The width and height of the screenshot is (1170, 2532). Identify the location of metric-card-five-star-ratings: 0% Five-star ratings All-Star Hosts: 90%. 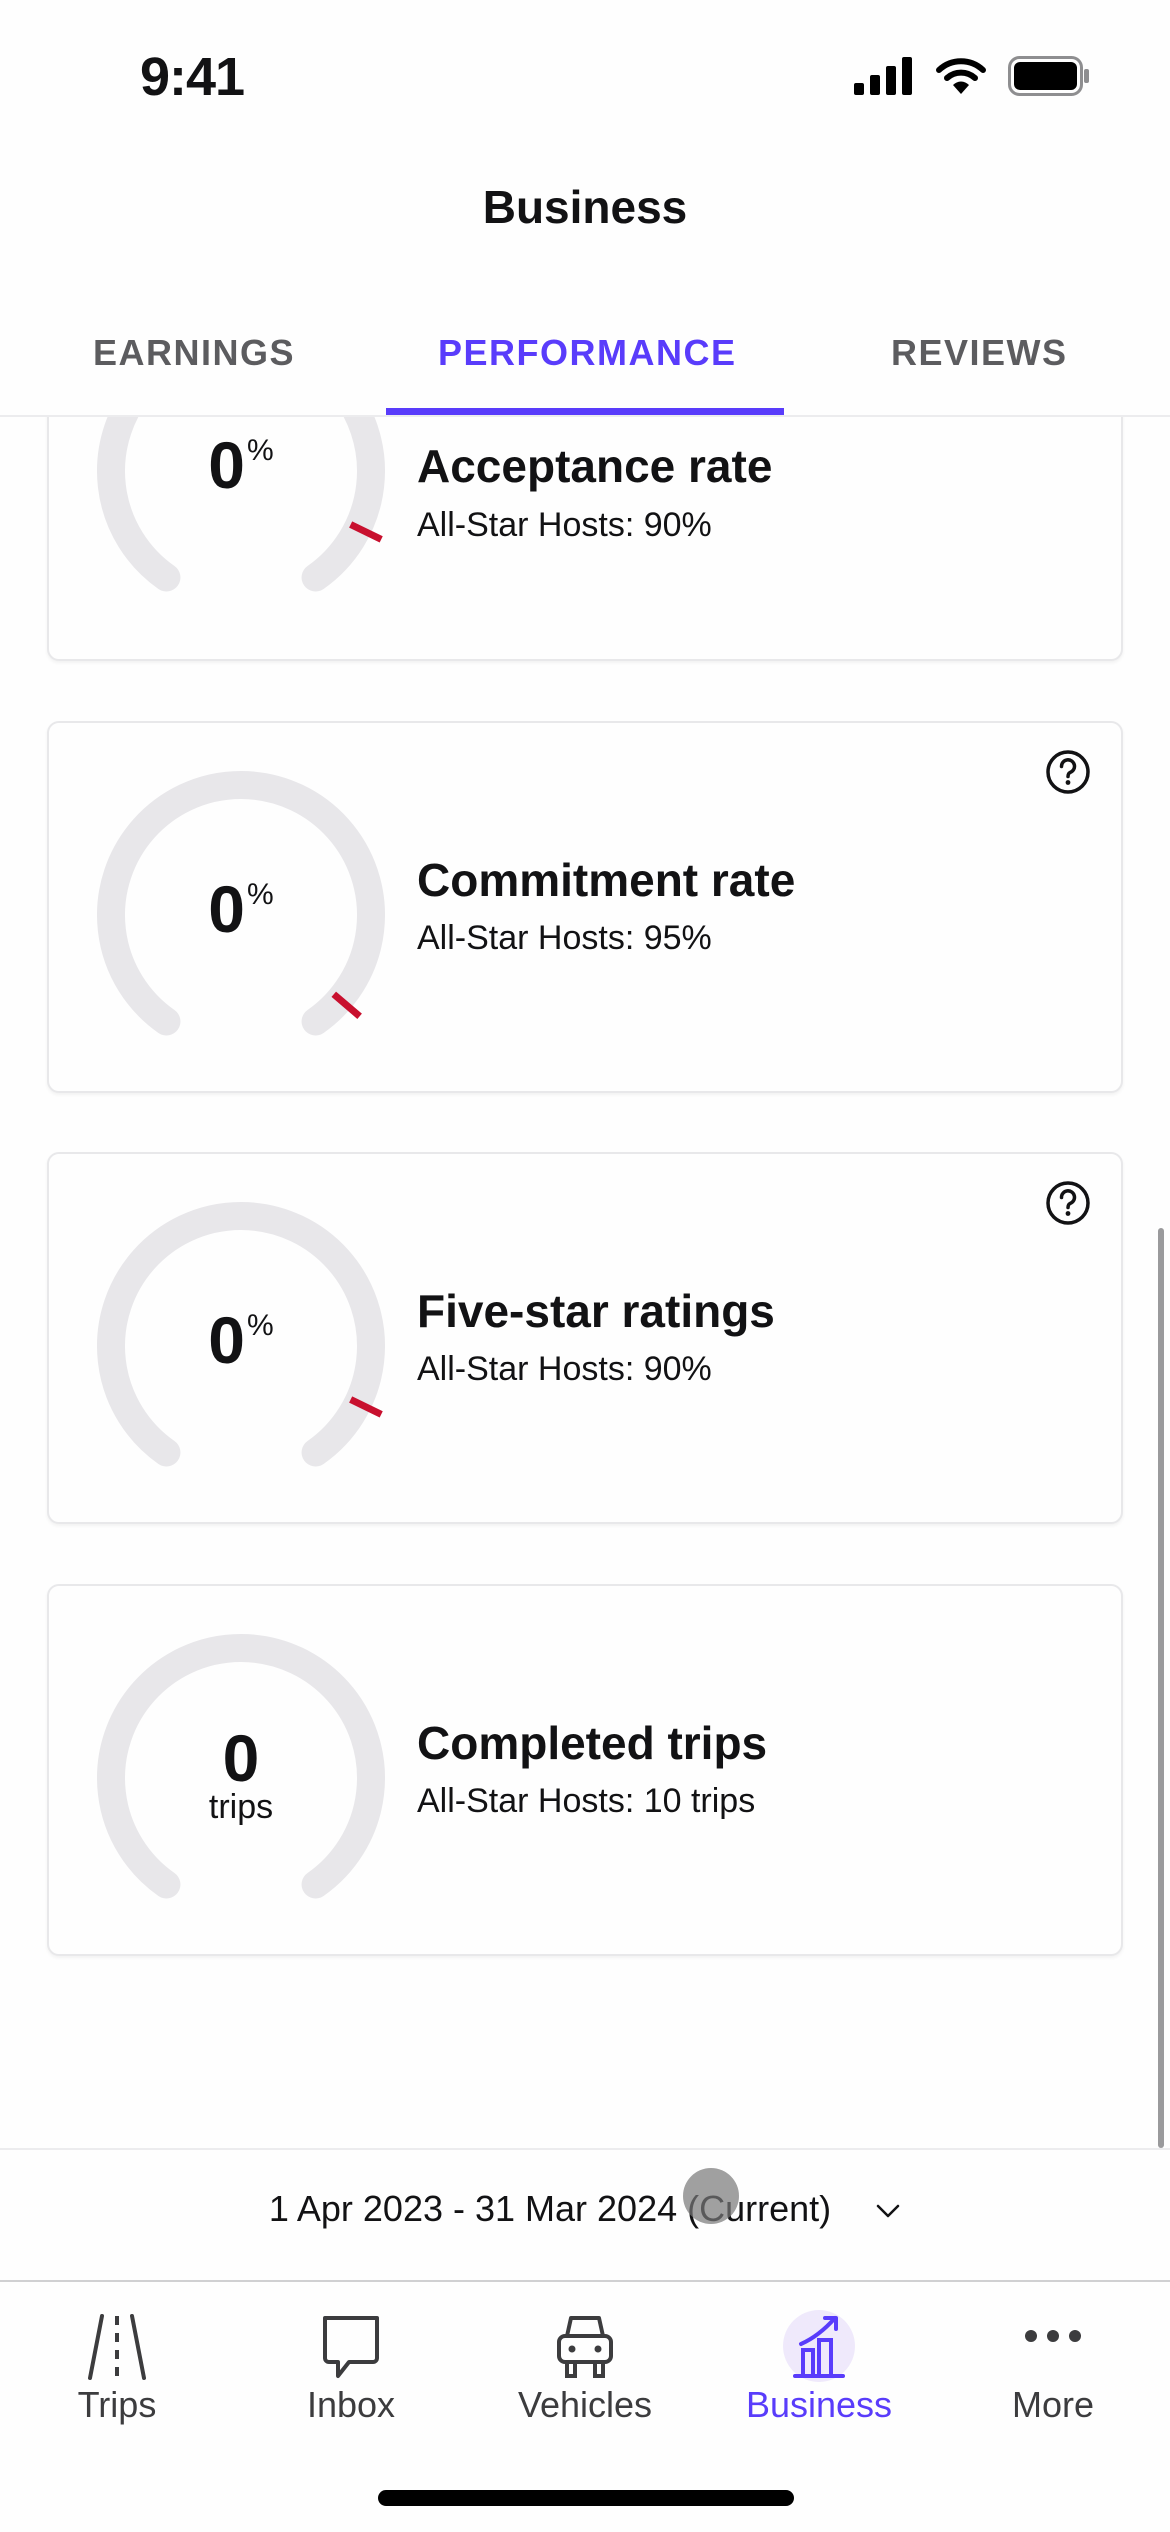
(585, 1338).